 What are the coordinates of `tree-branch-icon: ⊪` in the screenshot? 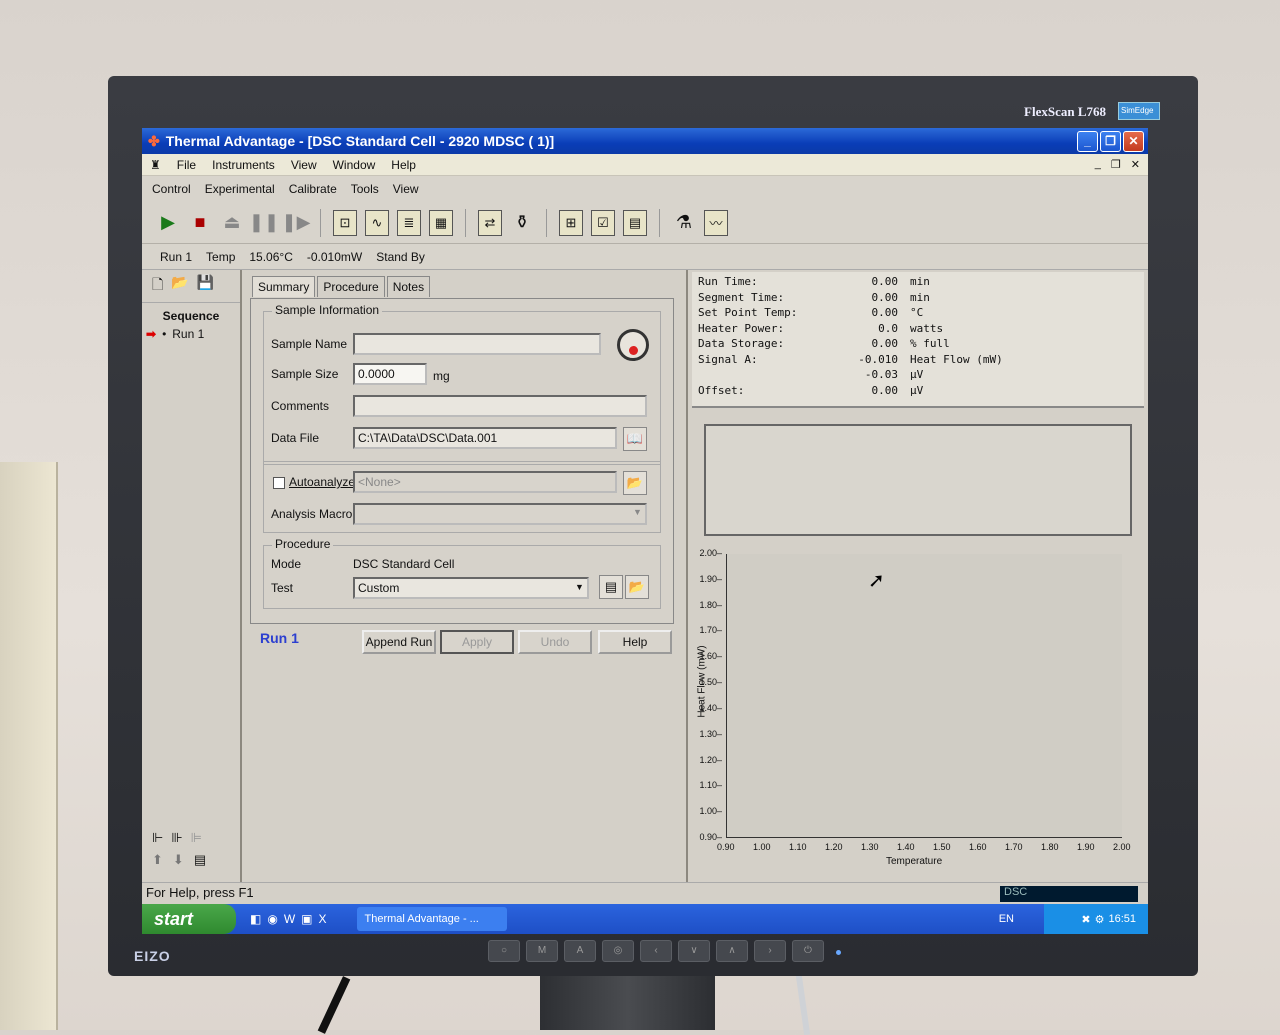 It's located at (176, 838).